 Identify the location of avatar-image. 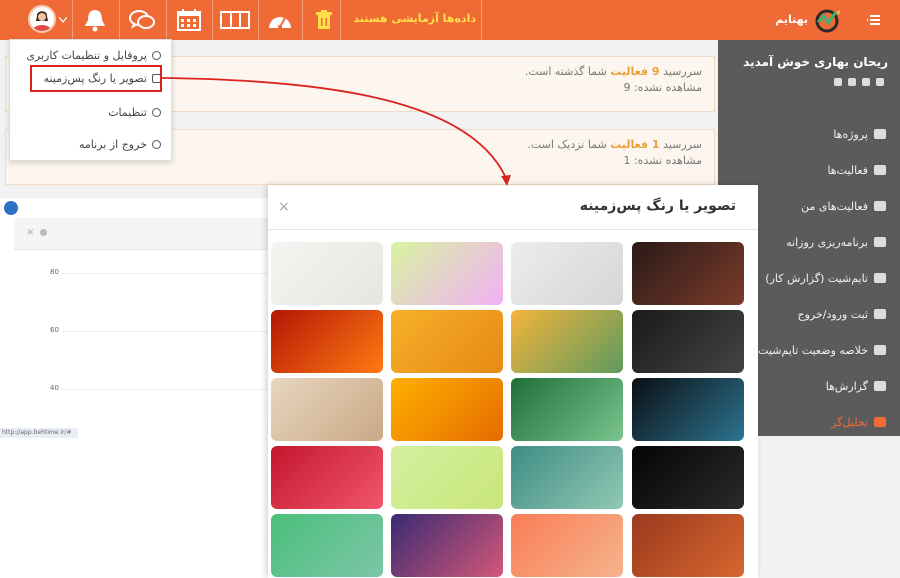
(42, 21).